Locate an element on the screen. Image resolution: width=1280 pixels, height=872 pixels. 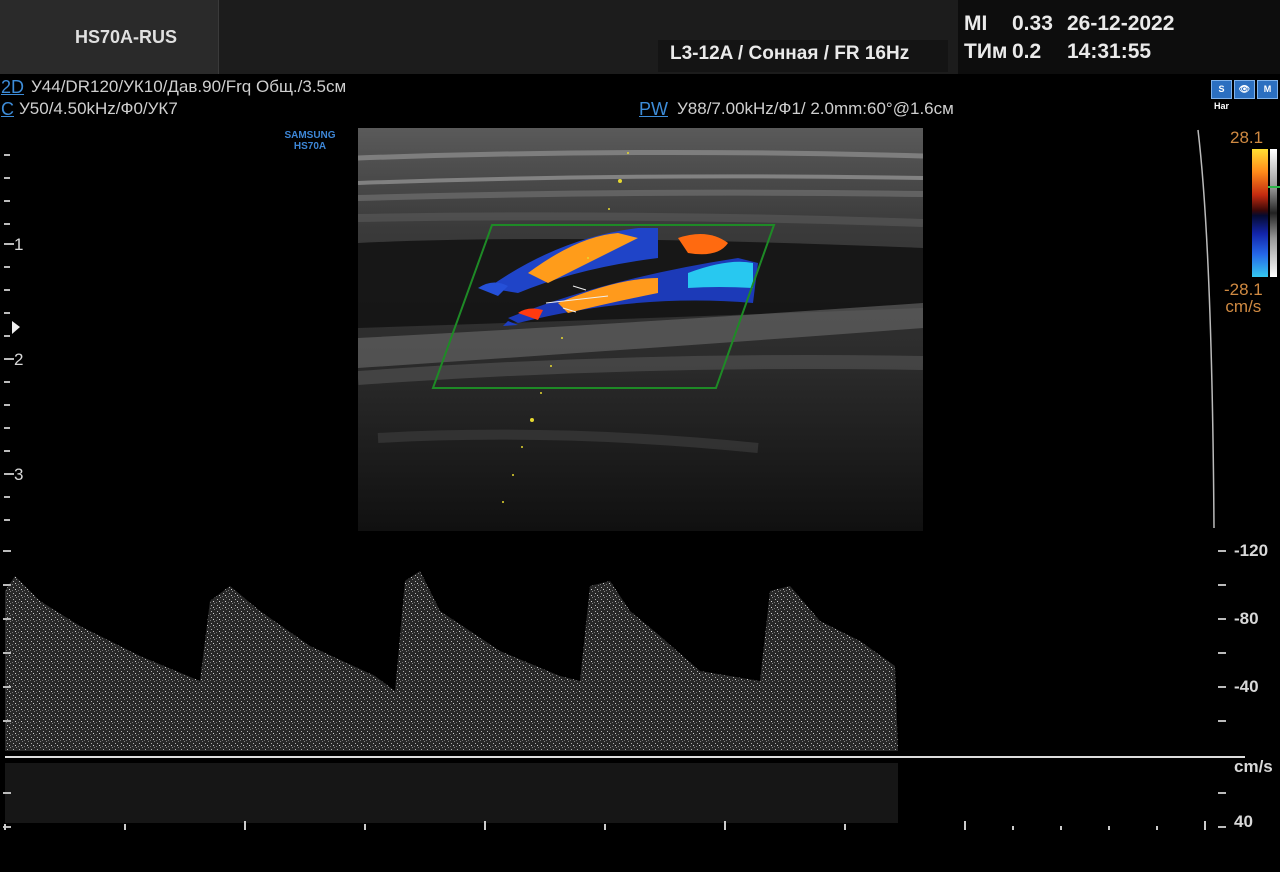
mi-label: MI is located at coordinates (976, 23).